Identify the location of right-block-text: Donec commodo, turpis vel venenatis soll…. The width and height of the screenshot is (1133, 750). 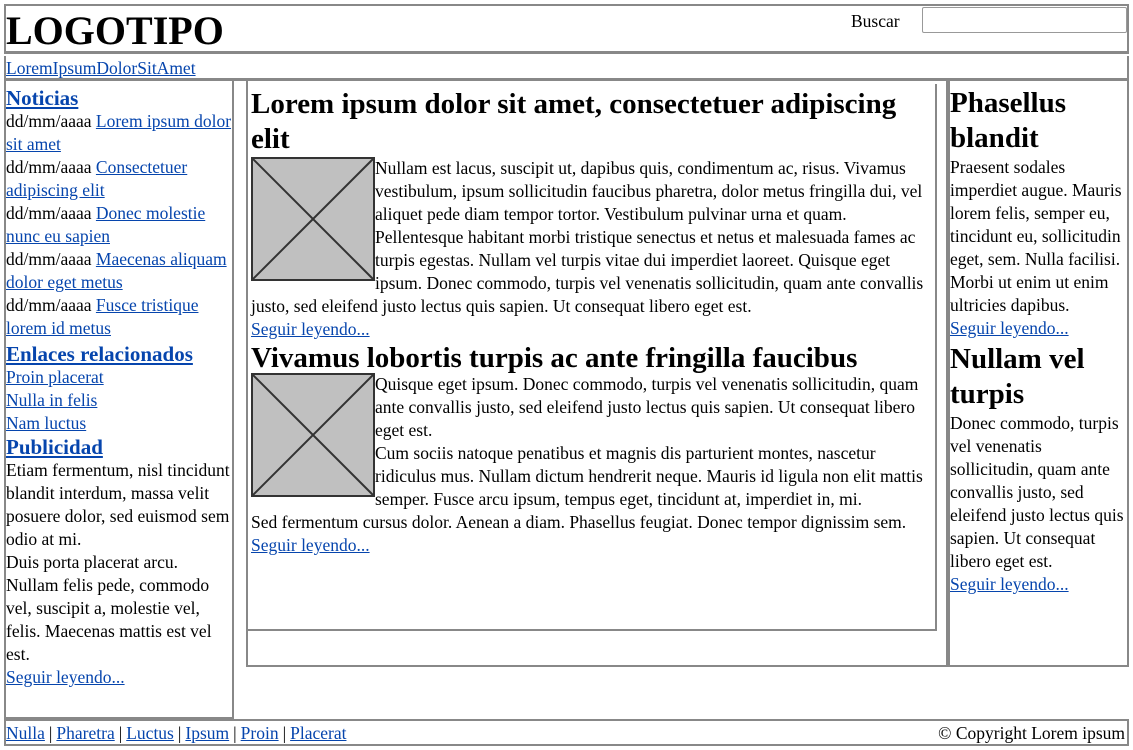
(1037, 492).